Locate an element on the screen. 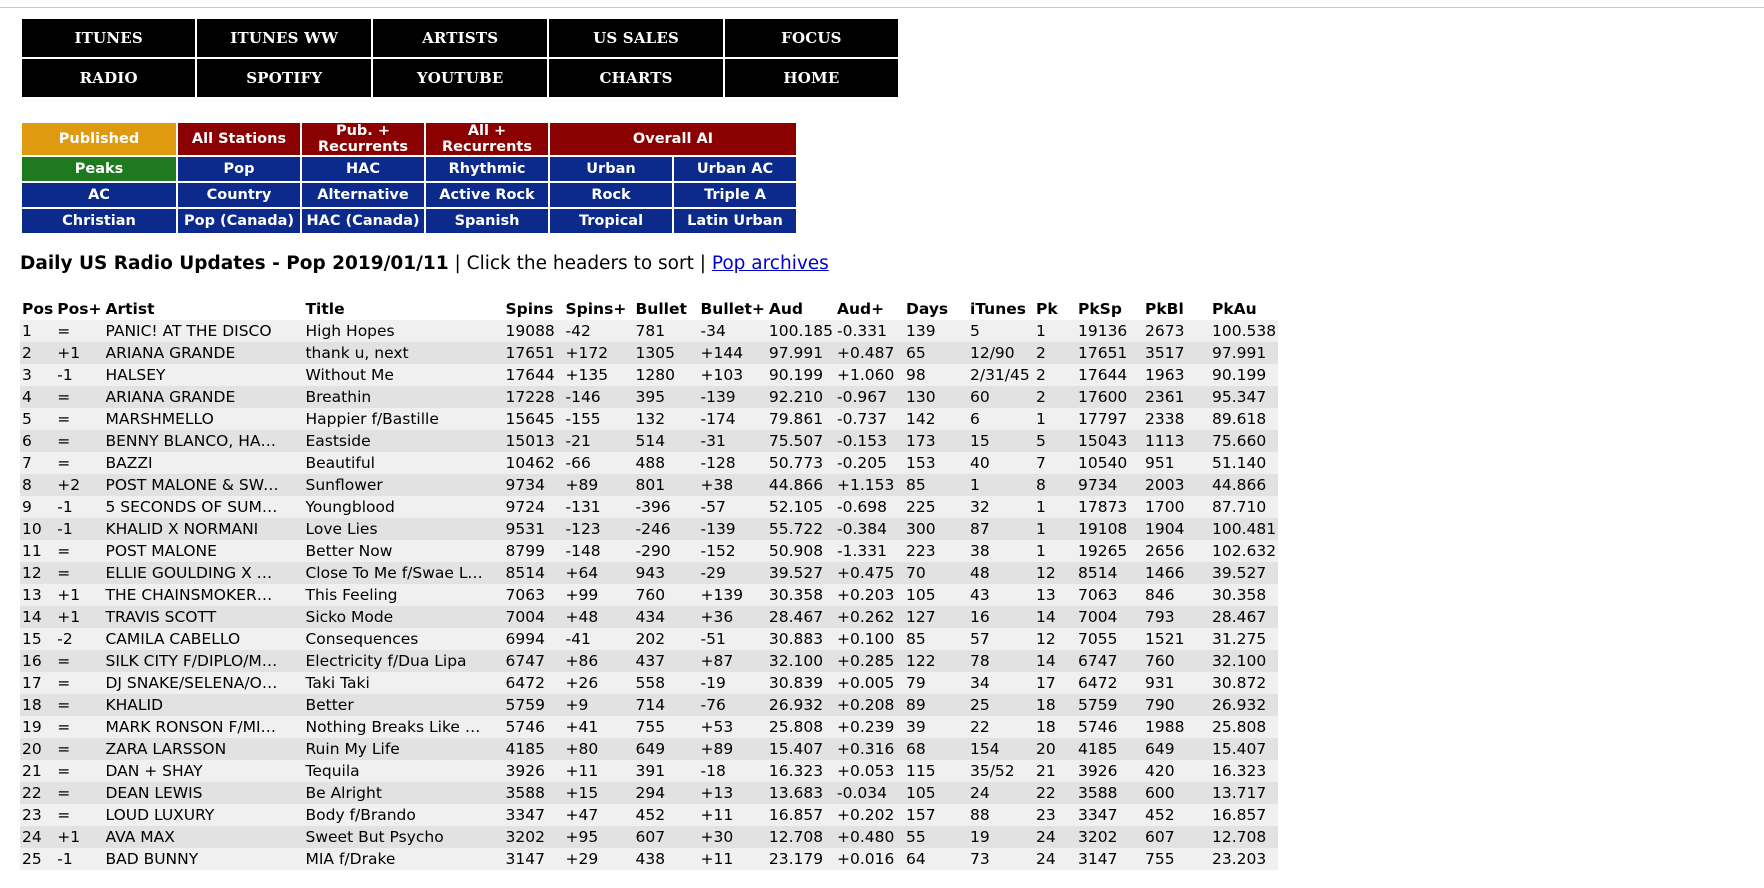  station-rhythmic: Rhythmic is located at coordinates (487, 169).